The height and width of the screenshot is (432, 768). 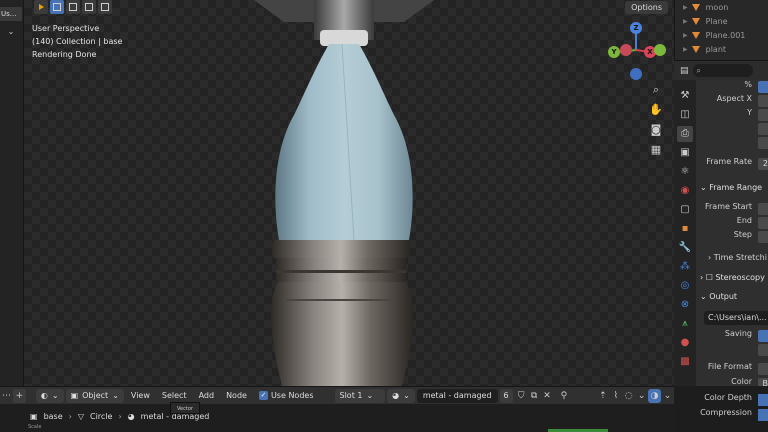 What do you see at coordinates (6, 396) in the screenshot?
I see `editor-type-icon: ⋯` at bounding box center [6, 396].